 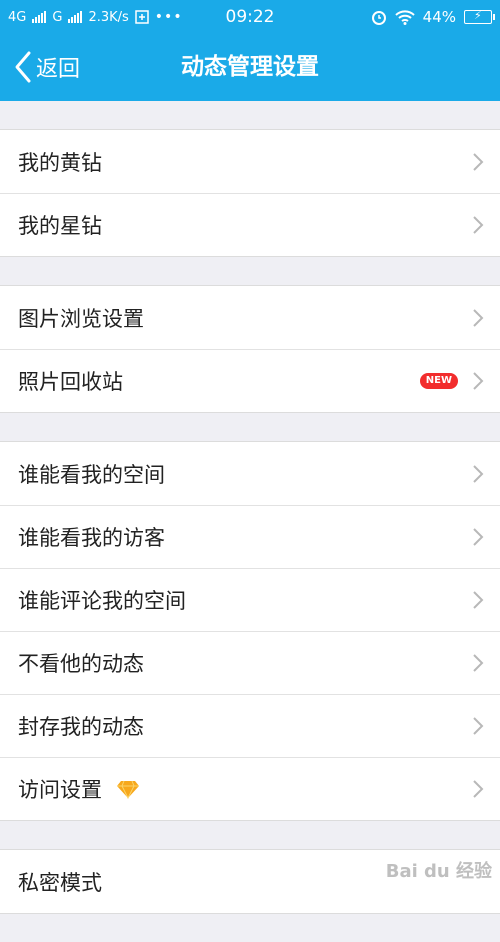 I want to click on battery-icon: ⚡, so click(x=479, y=16).